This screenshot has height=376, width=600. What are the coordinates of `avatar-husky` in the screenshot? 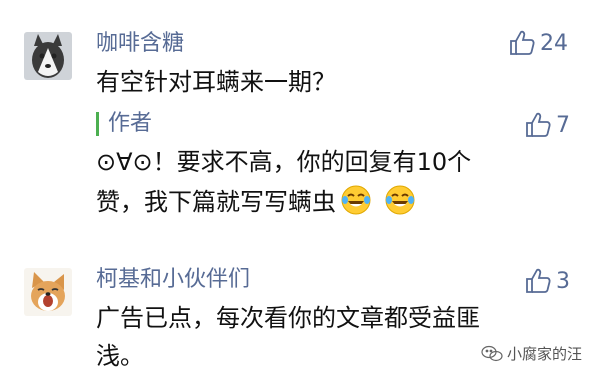 It's located at (48, 56).